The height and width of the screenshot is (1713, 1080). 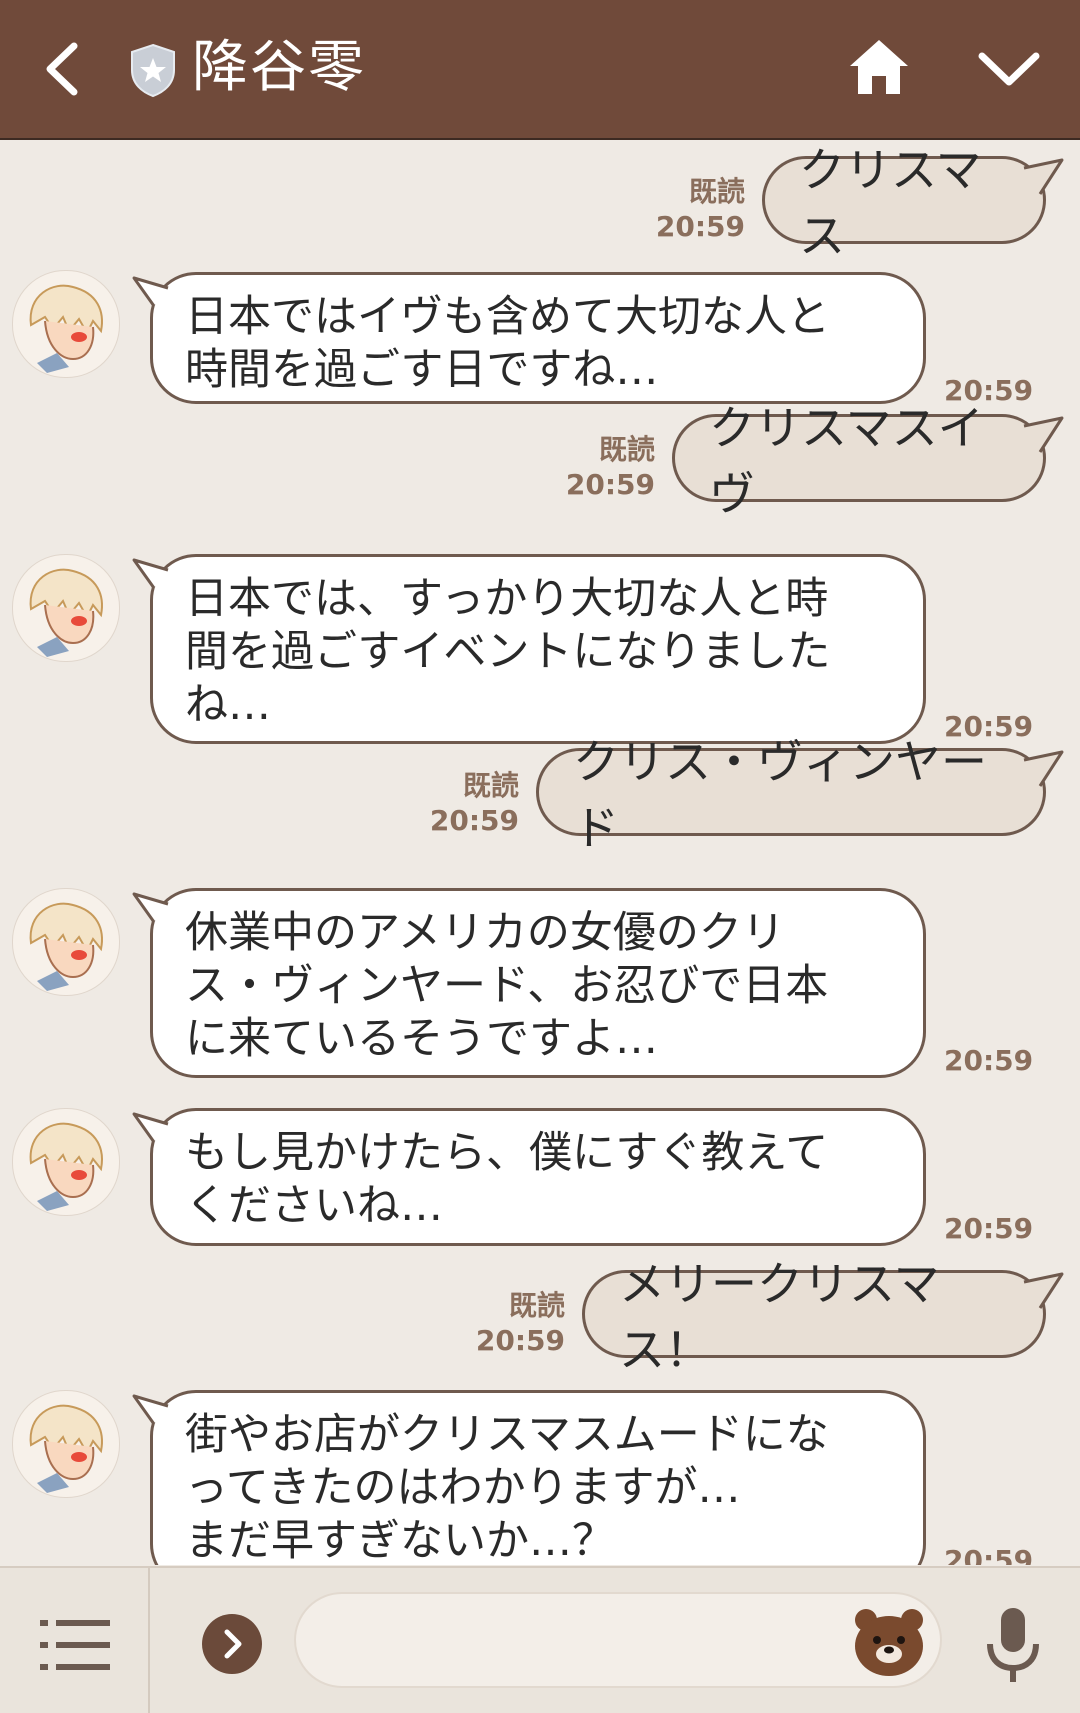 What do you see at coordinates (889, 1641) in the screenshot?
I see `bear-sticker-icon` at bounding box center [889, 1641].